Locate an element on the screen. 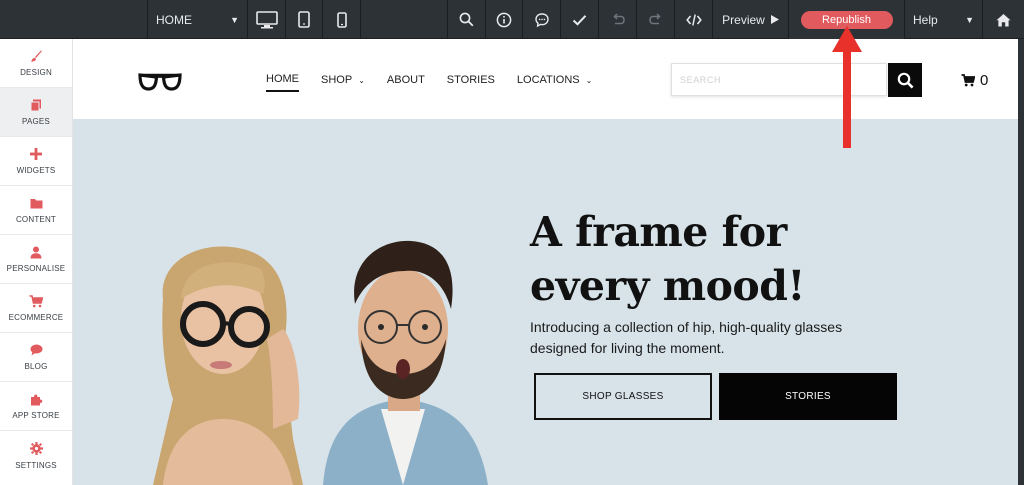 This screenshot has height=485, width=1024. mobile-icon is located at coordinates (341, 19).